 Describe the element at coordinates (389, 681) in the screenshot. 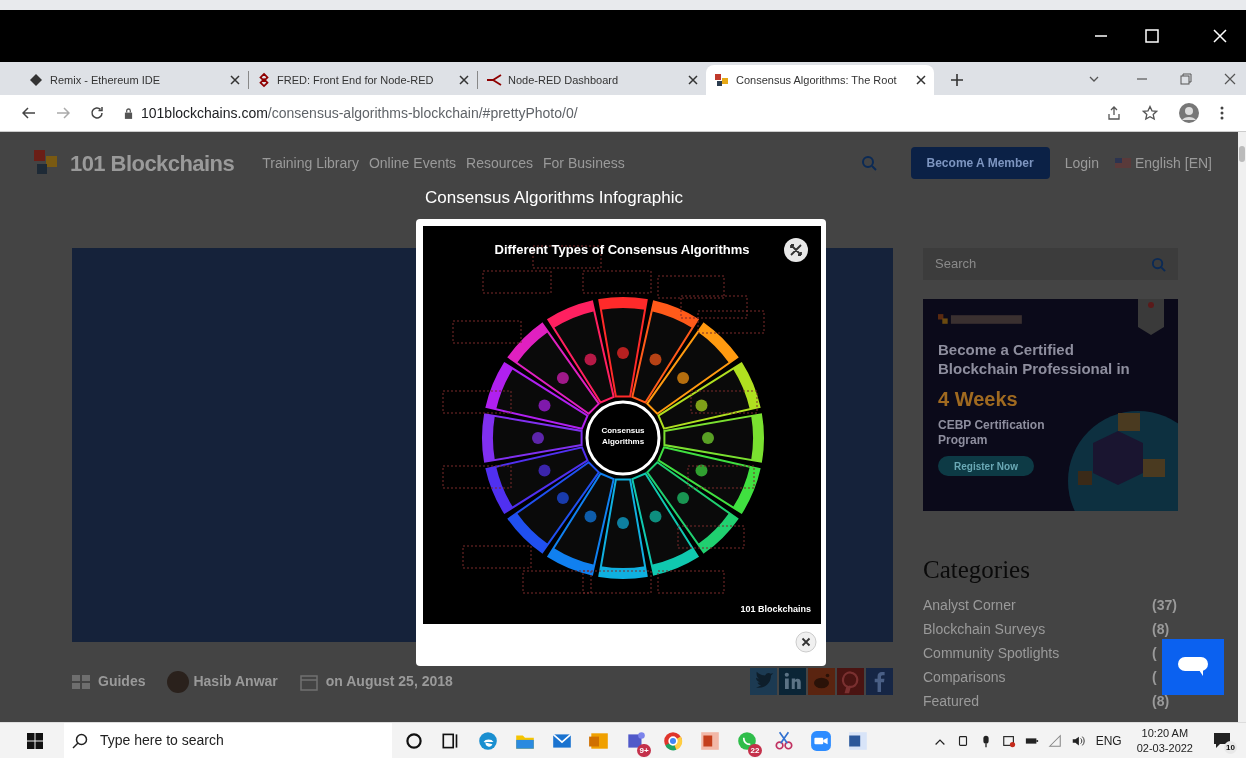

I see `post-date: on August 25, 2018` at that location.